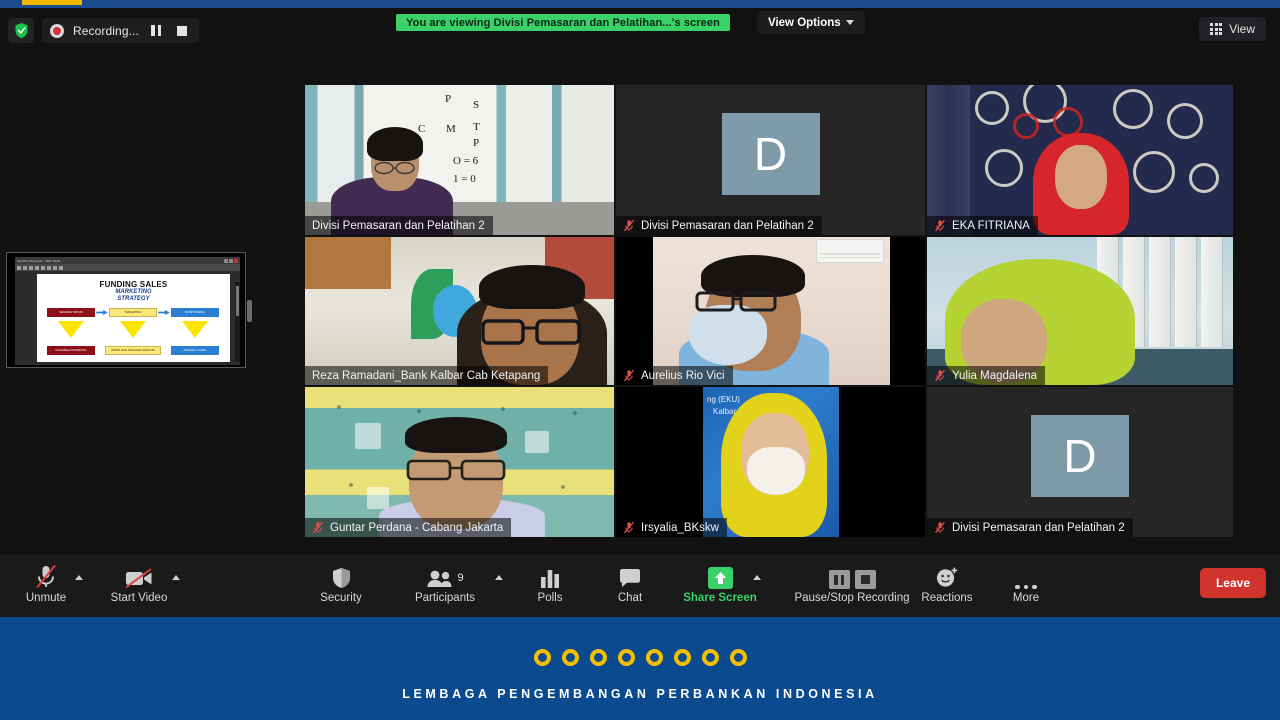 The height and width of the screenshot is (720, 1280). What do you see at coordinates (986, 375) in the screenshot?
I see `participant-name-bar: Yulia Magdalena` at bounding box center [986, 375].